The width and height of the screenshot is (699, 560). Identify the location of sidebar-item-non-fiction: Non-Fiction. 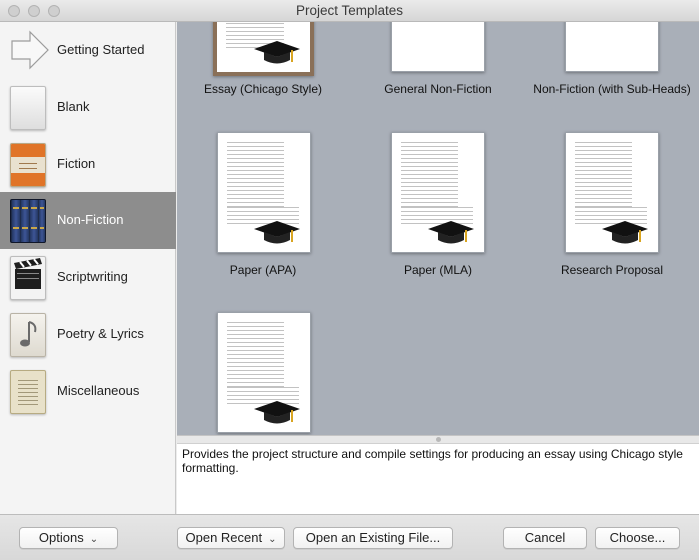
(88, 220).